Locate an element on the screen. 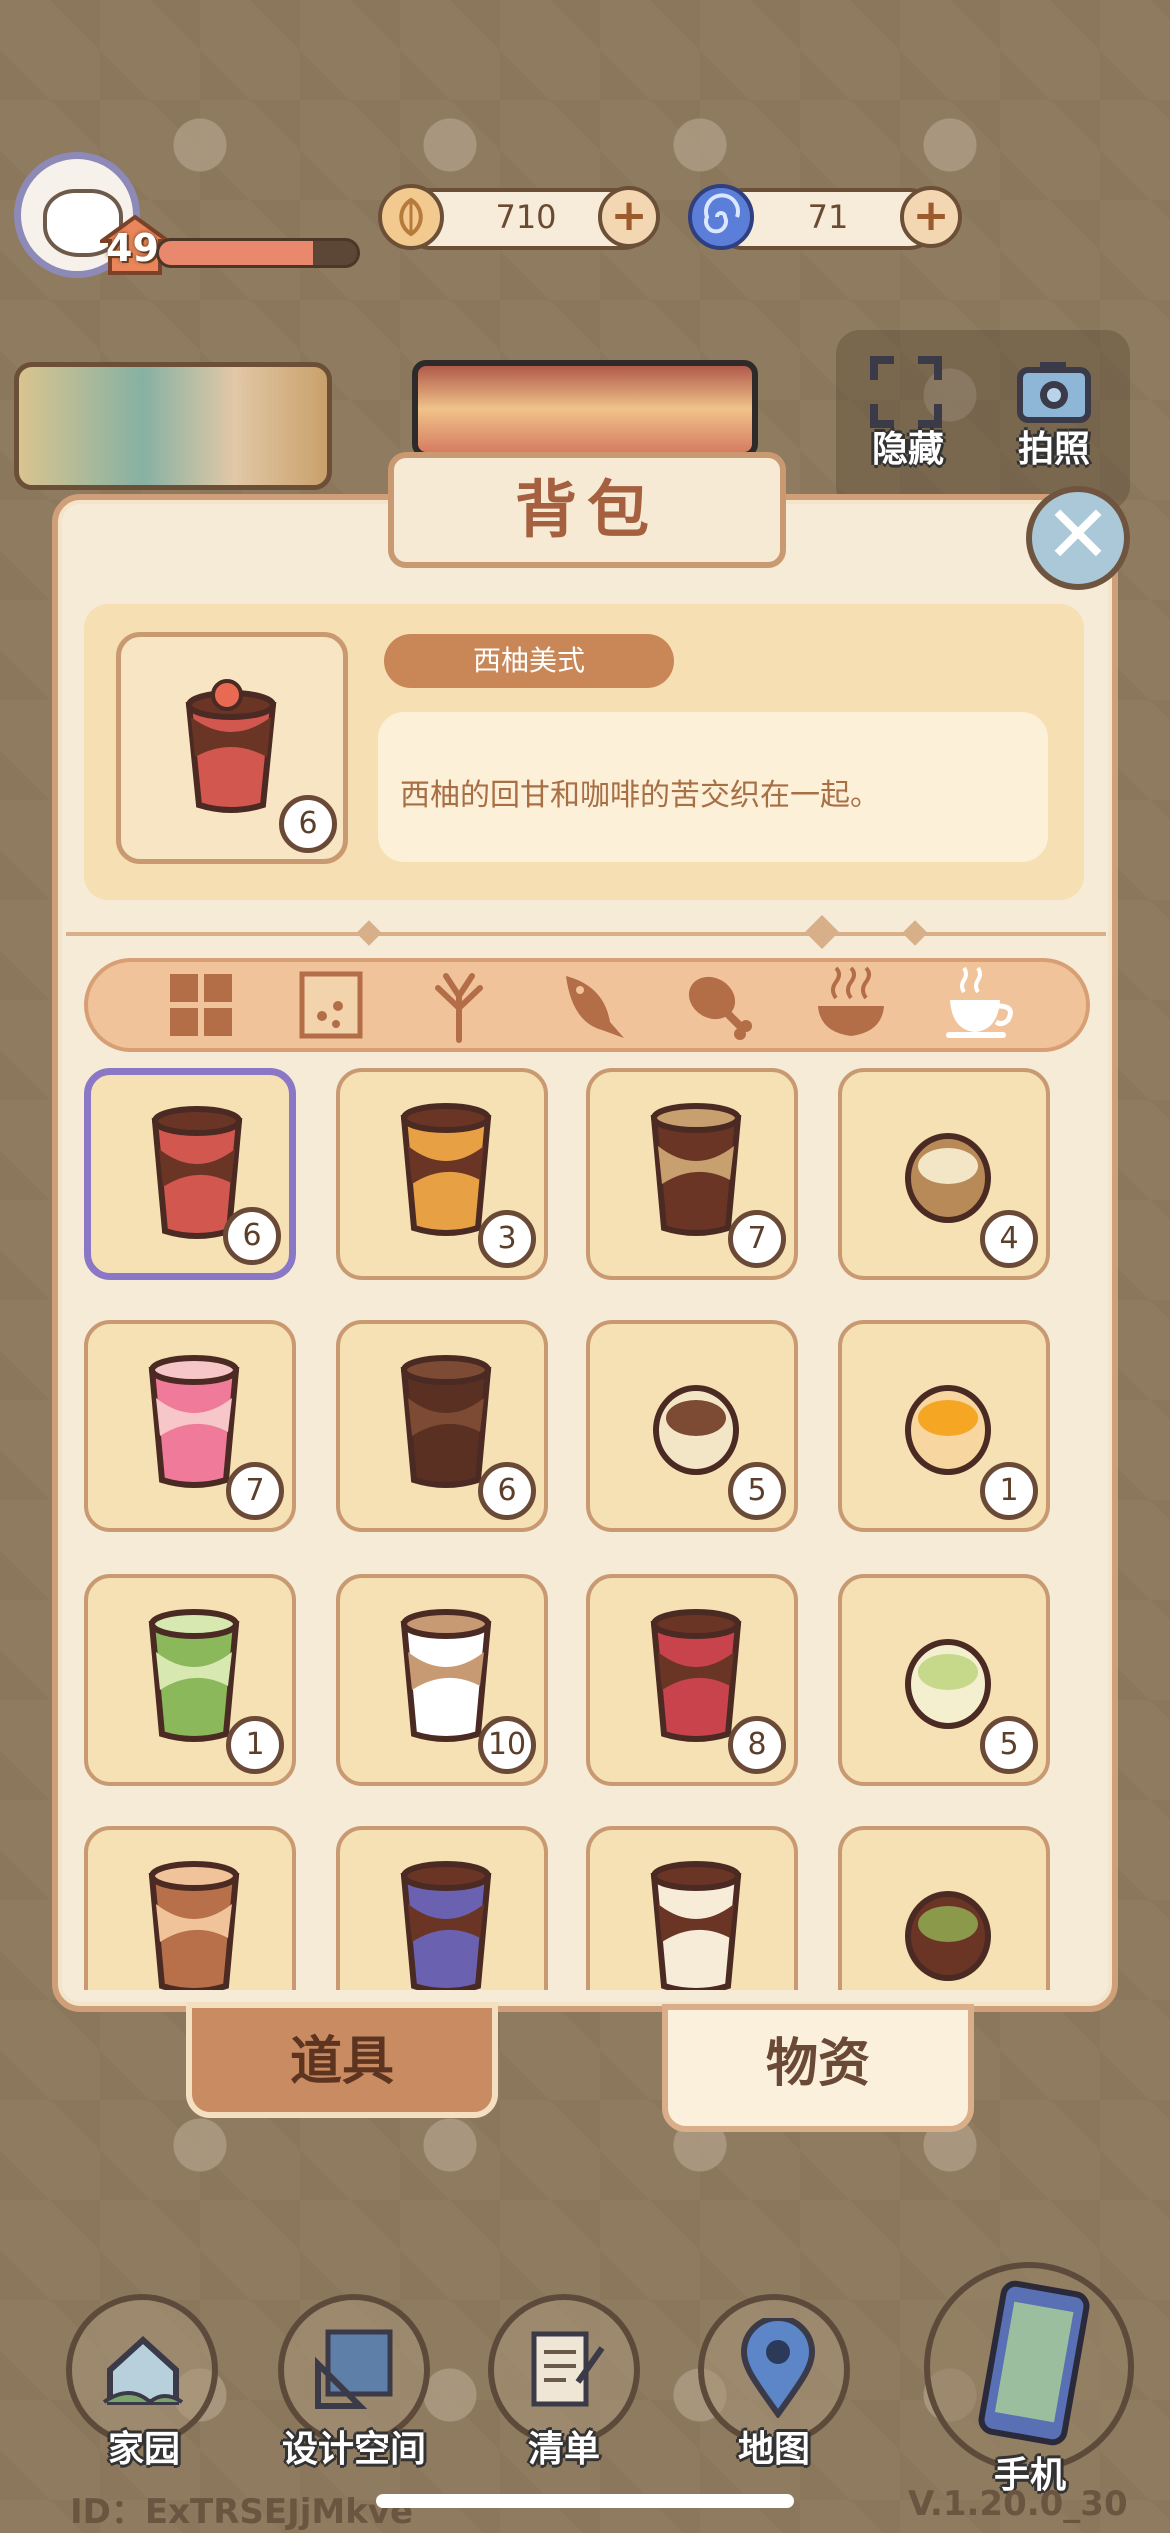 The image size is (1170, 2533). house-icon is located at coordinates (143, 2370).